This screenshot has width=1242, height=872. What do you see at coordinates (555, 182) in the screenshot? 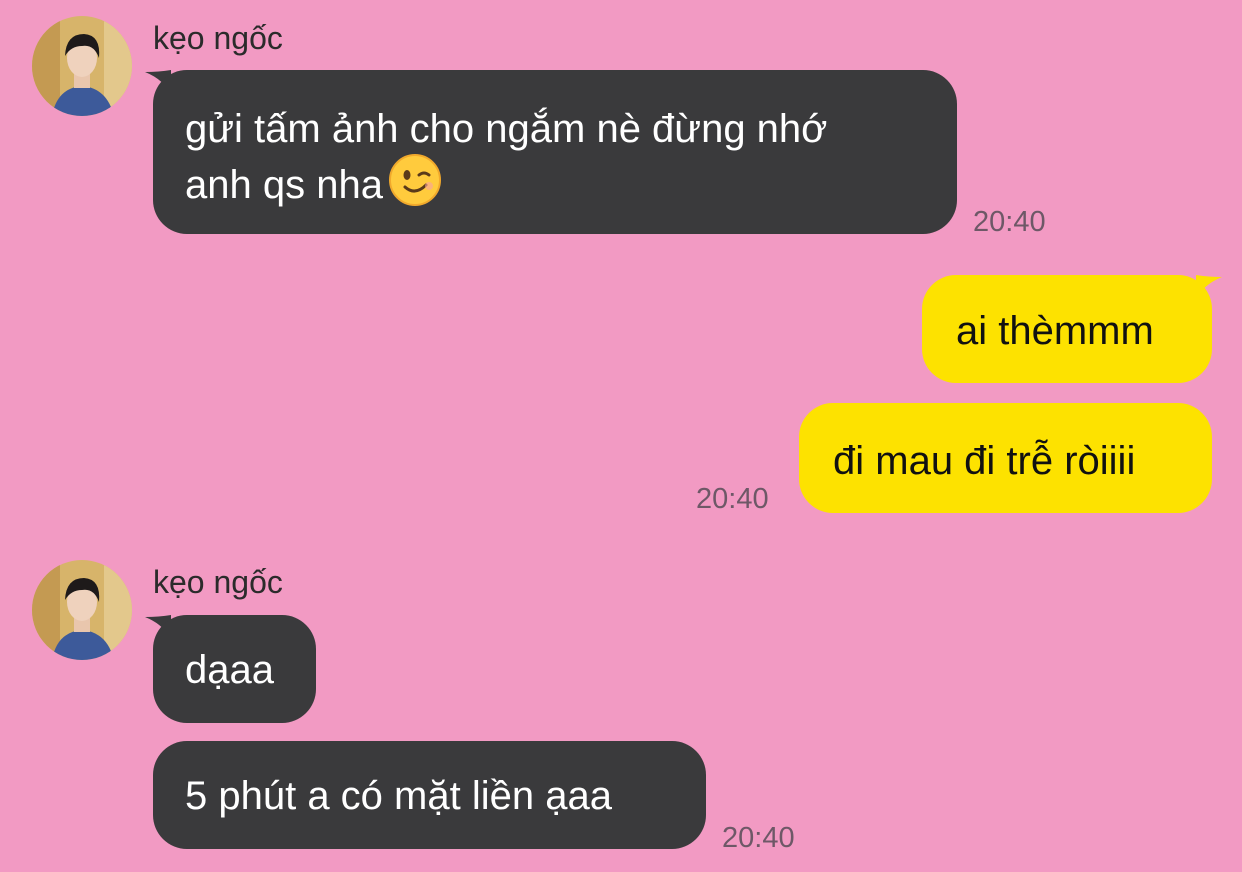
I see `message-line: anh qs nha` at bounding box center [555, 182].